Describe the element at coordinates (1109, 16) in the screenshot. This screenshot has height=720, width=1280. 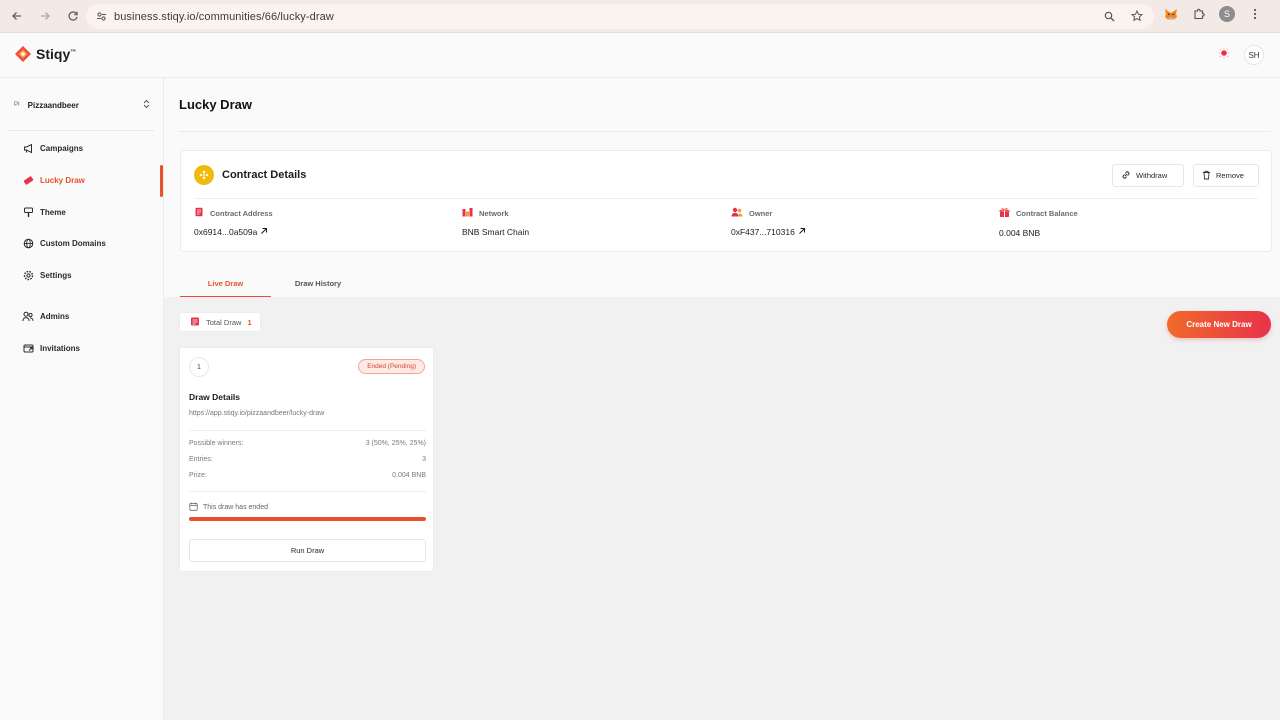
I see `zoom-icon` at that location.